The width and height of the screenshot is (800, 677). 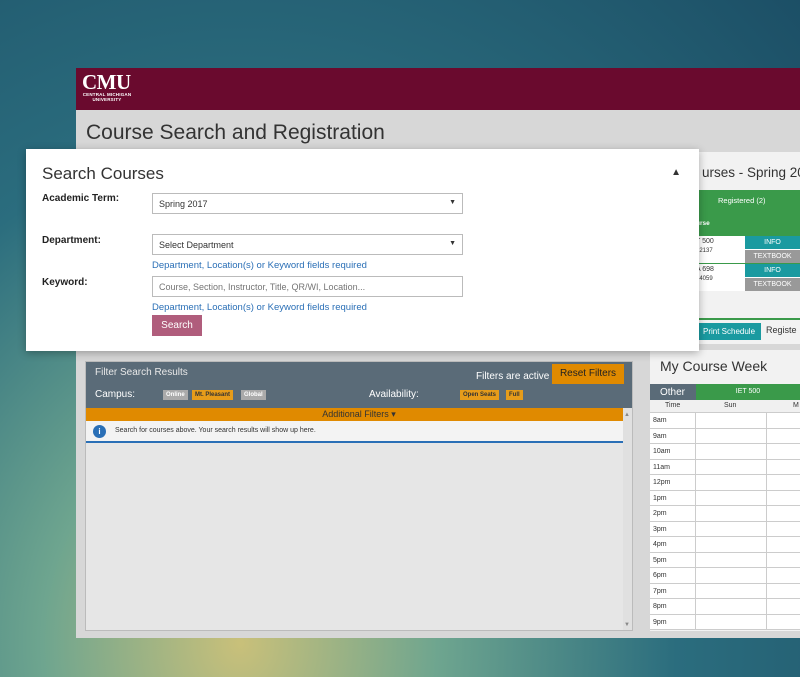 I want to click on scroll-up-icon: ▲, so click(x=627, y=415).